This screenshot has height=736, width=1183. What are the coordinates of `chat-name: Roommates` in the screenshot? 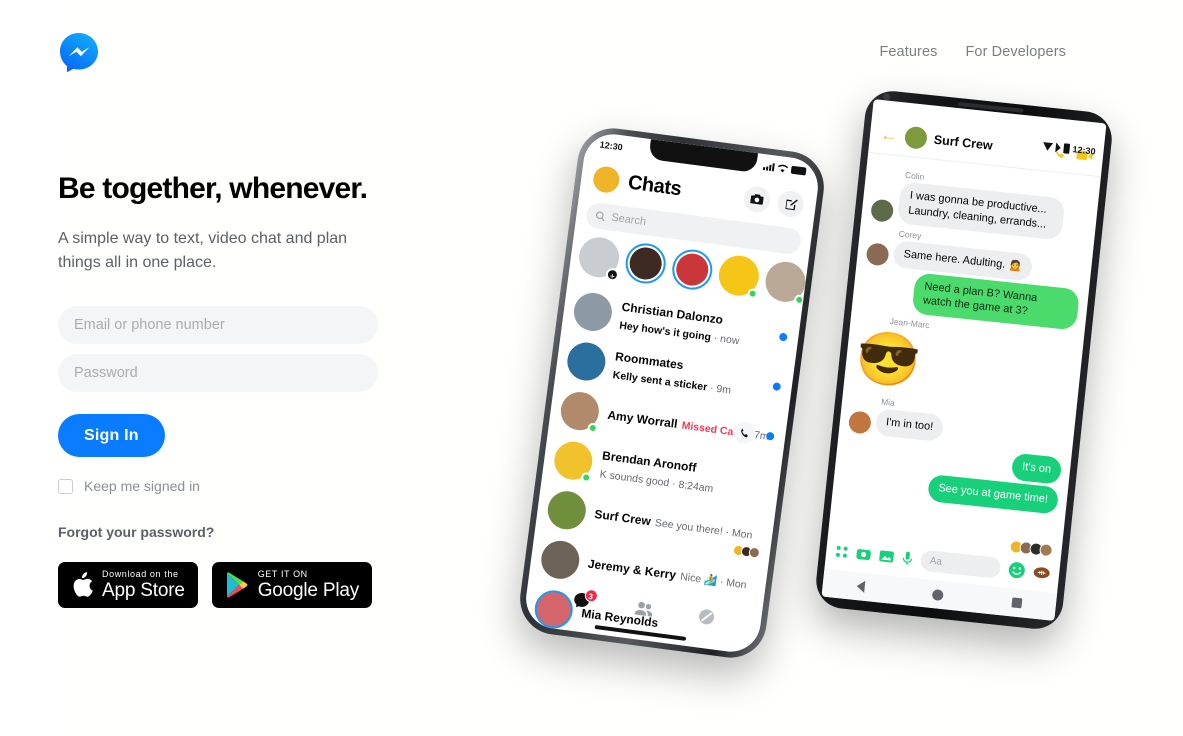 It's located at (649, 361).